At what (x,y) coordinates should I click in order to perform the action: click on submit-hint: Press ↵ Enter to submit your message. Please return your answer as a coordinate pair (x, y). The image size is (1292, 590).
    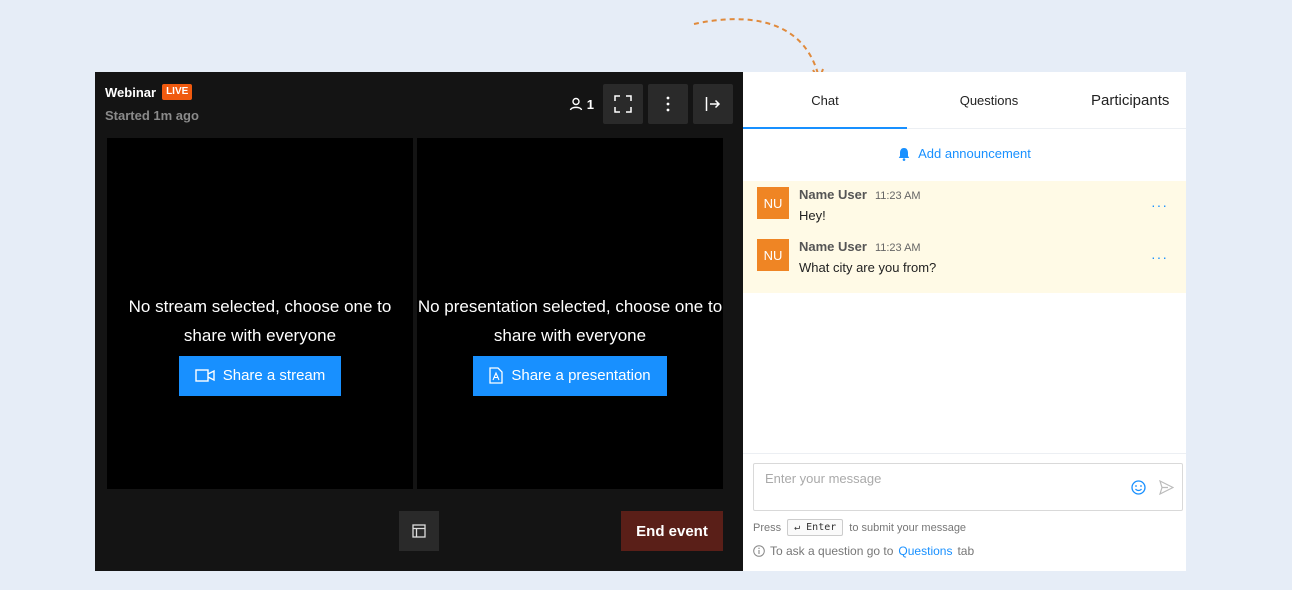
    Looking at the image, I should click on (859, 527).